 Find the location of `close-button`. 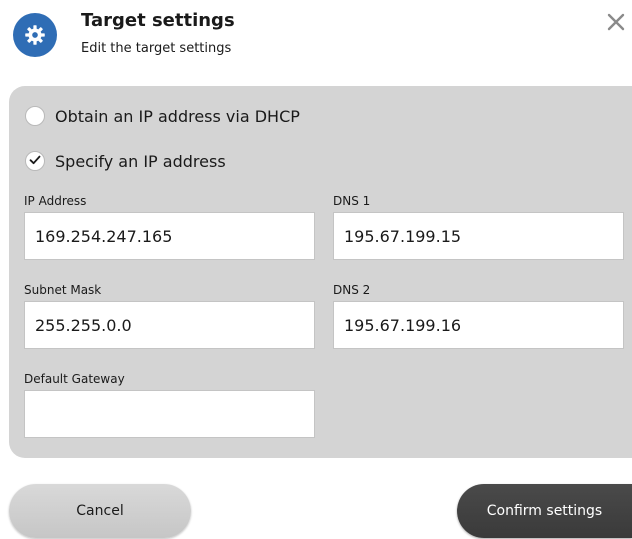

close-button is located at coordinates (616, 24).